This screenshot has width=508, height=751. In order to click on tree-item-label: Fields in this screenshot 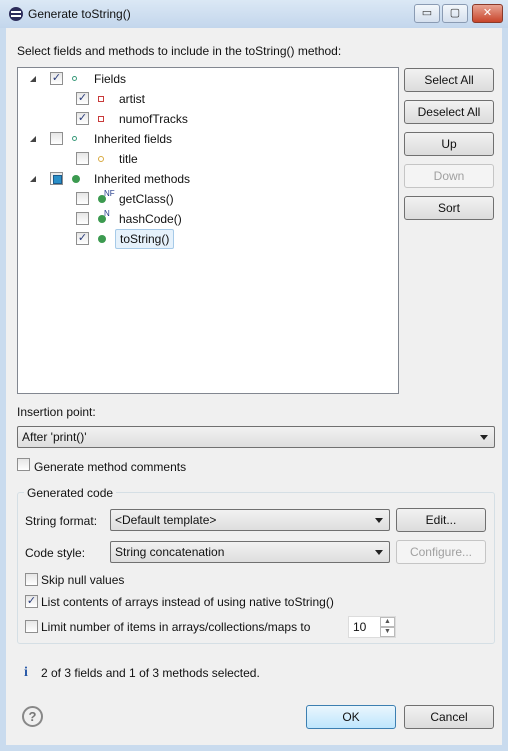, I will do `click(110, 79)`.